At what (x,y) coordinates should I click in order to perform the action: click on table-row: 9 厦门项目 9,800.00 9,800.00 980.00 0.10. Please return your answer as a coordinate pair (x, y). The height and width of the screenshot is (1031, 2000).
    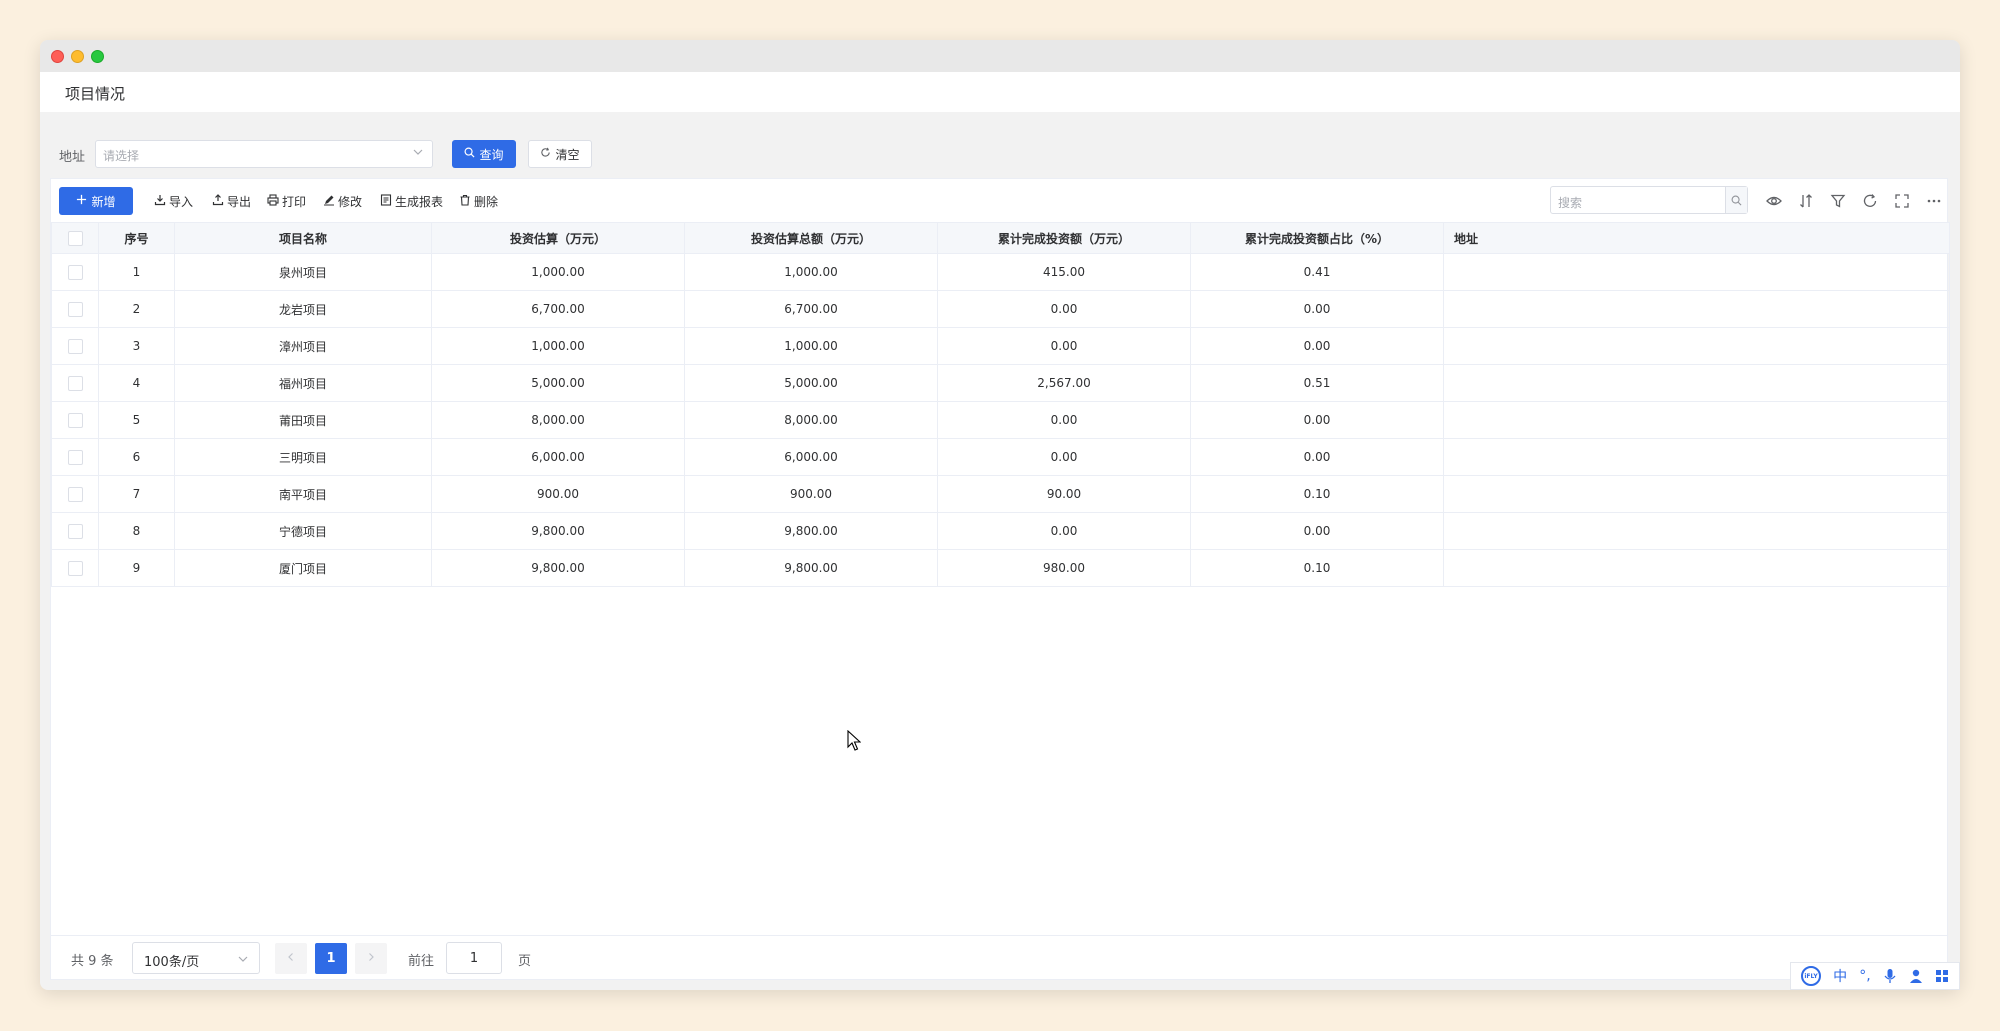
    Looking at the image, I should click on (1000, 568).